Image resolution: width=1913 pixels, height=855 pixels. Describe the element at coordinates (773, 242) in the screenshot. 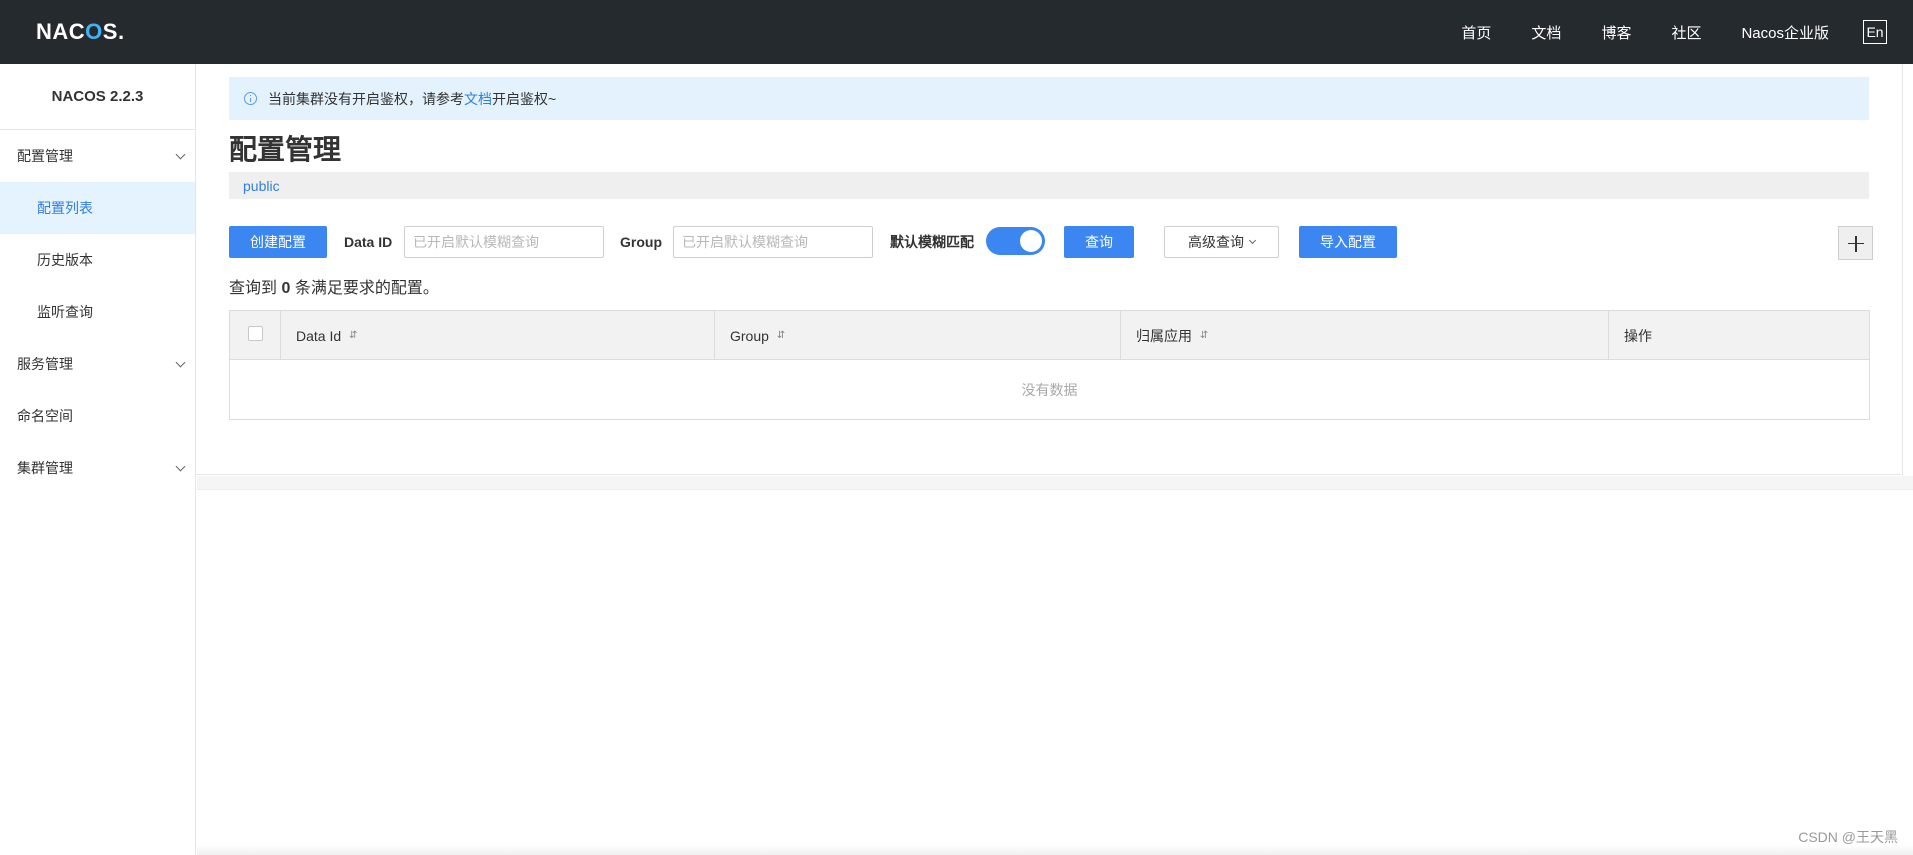

I see `group-input` at that location.